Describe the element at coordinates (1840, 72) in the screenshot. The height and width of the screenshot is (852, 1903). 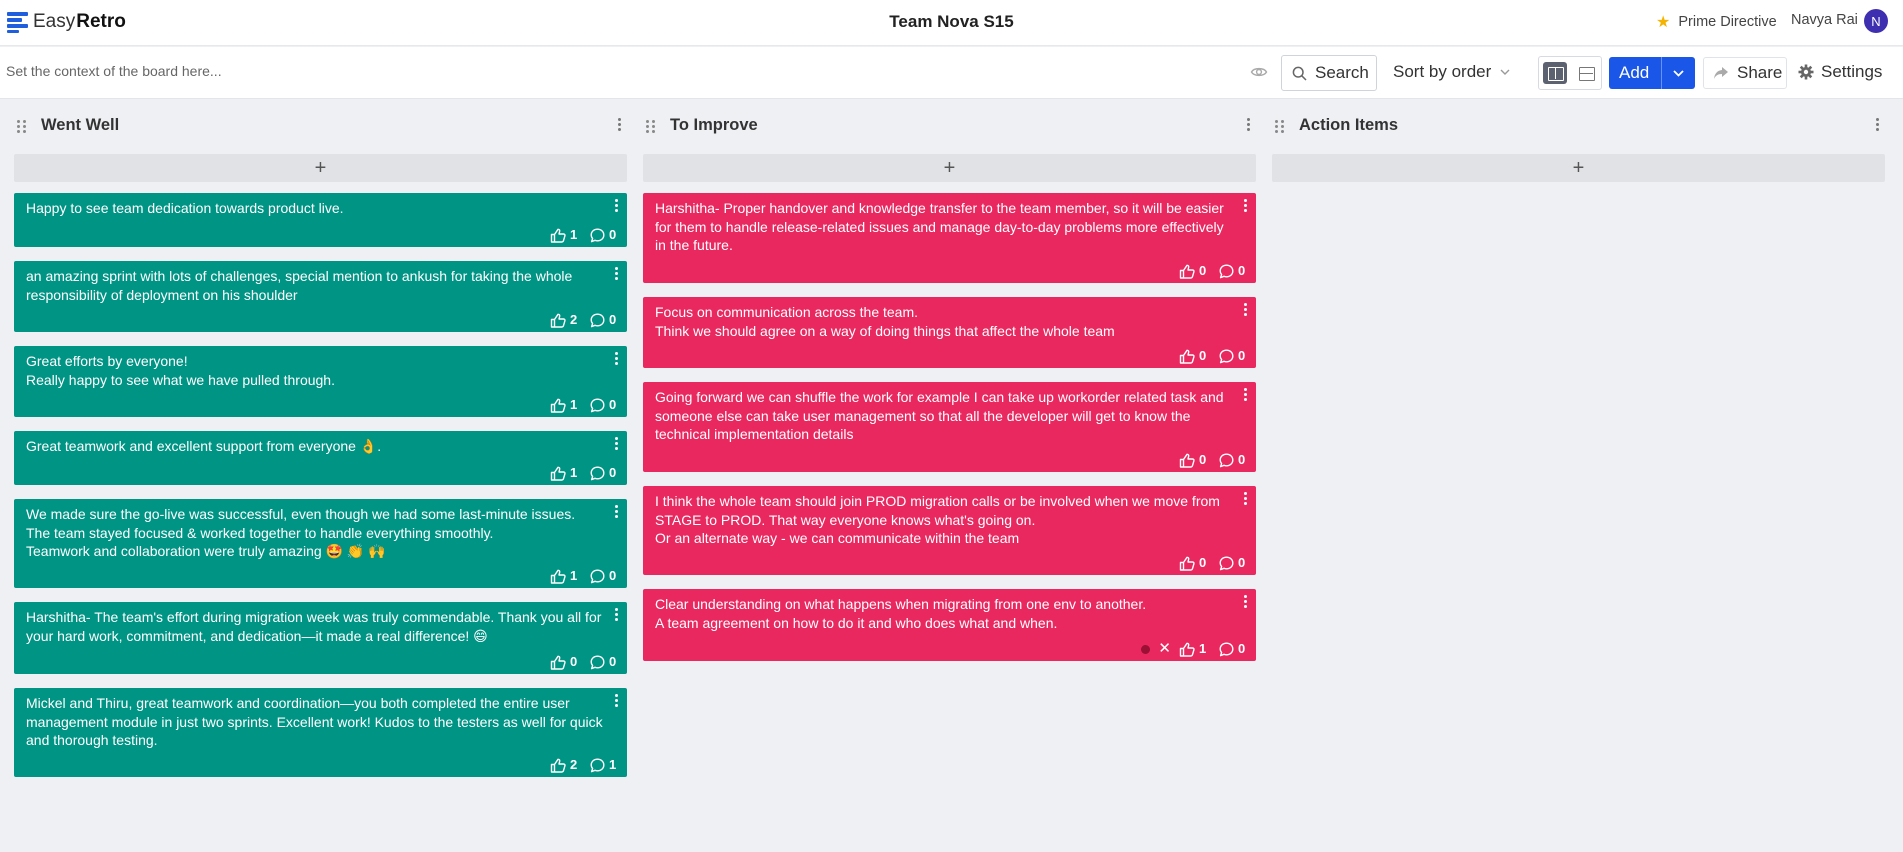
I see `settings-button: Settings` at that location.